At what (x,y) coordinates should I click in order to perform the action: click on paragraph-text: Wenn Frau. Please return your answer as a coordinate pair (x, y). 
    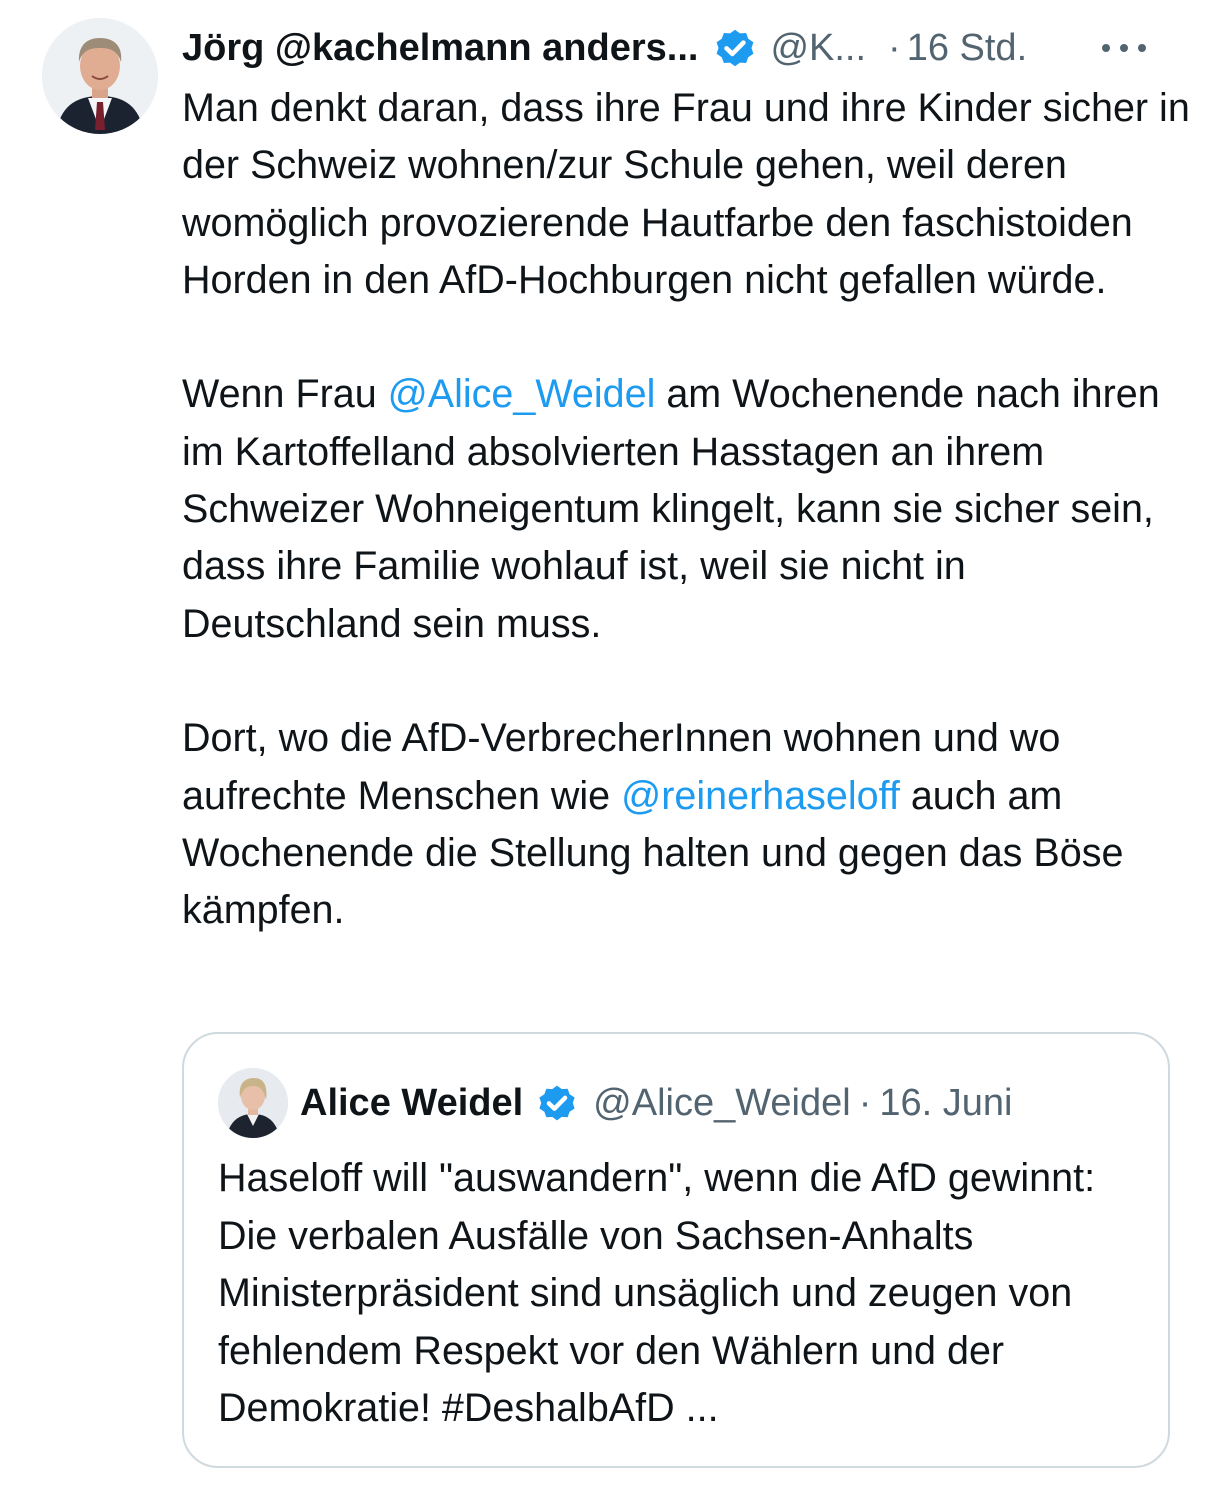
    Looking at the image, I should click on (285, 394).